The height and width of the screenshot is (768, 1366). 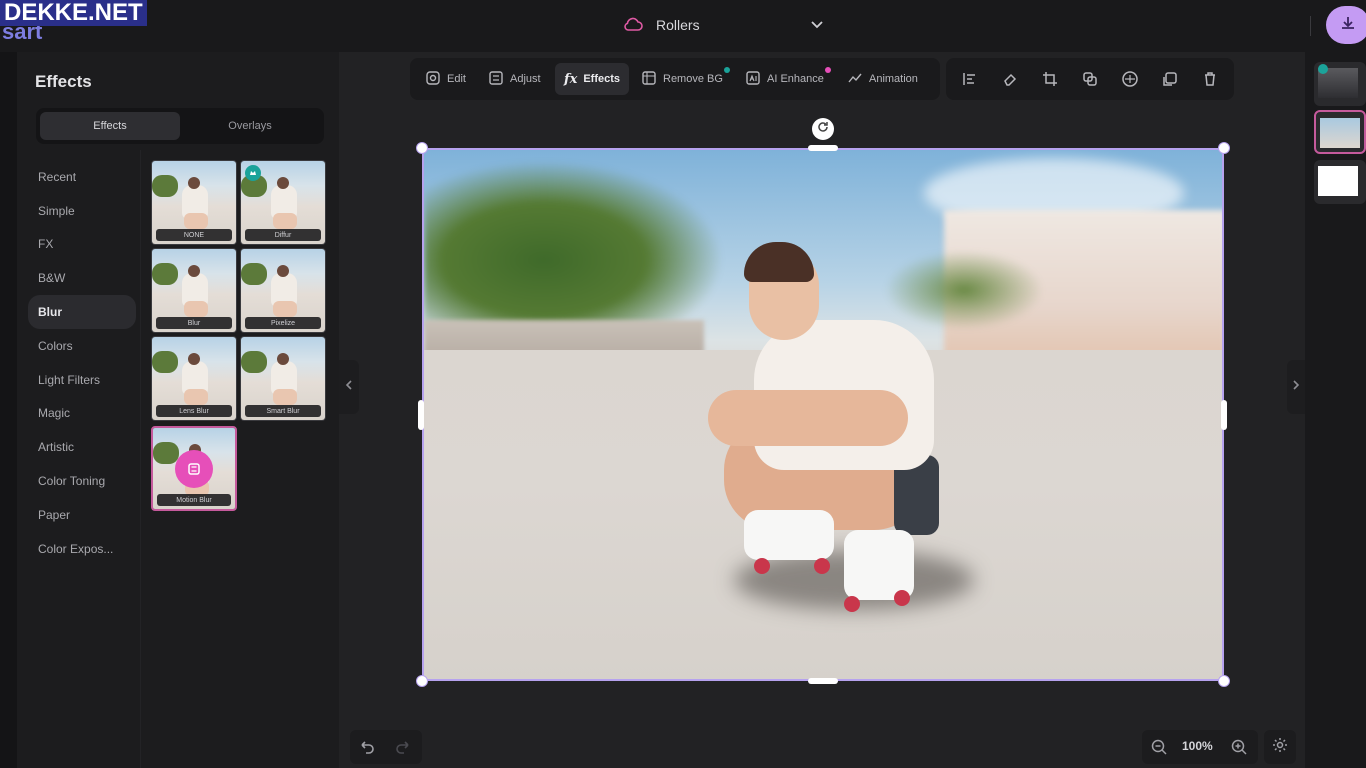 I want to click on effect-thumb: Blur, so click(x=194, y=290).